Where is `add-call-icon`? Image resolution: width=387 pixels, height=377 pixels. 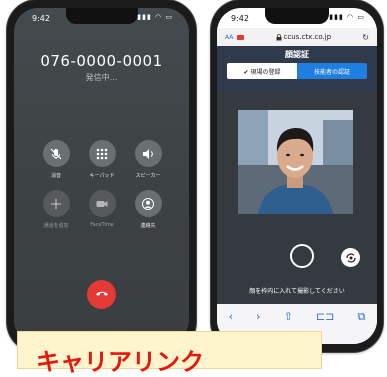 add-call-icon is located at coordinates (56, 203).